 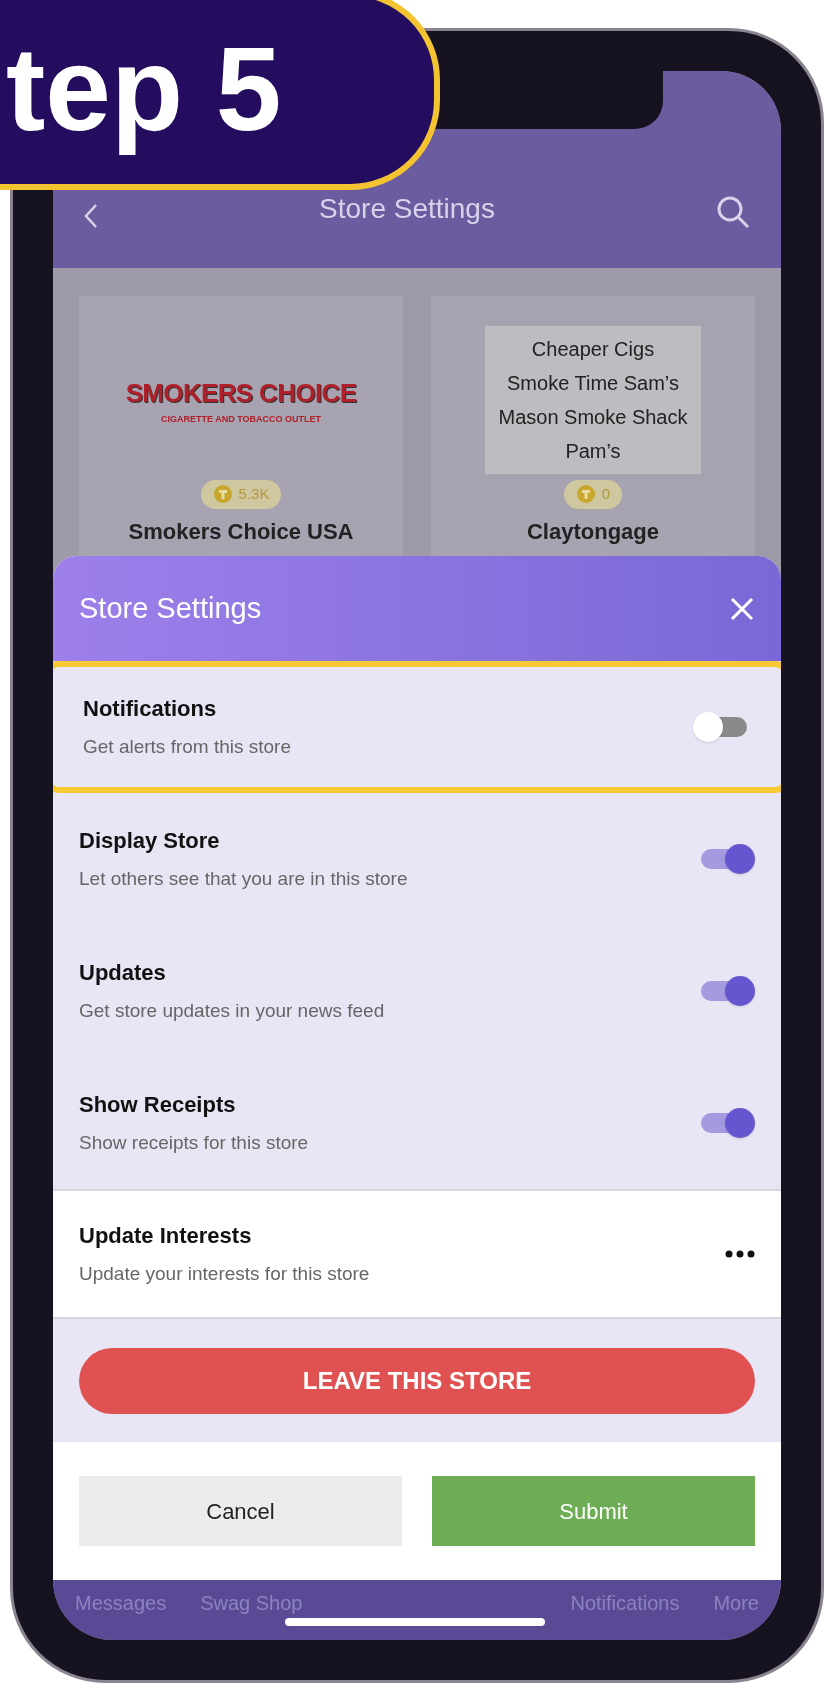 What do you see at coordinates (736, 1603) in the screenshot?
I see `nav-item: More` at bounding box center [736, 1603].